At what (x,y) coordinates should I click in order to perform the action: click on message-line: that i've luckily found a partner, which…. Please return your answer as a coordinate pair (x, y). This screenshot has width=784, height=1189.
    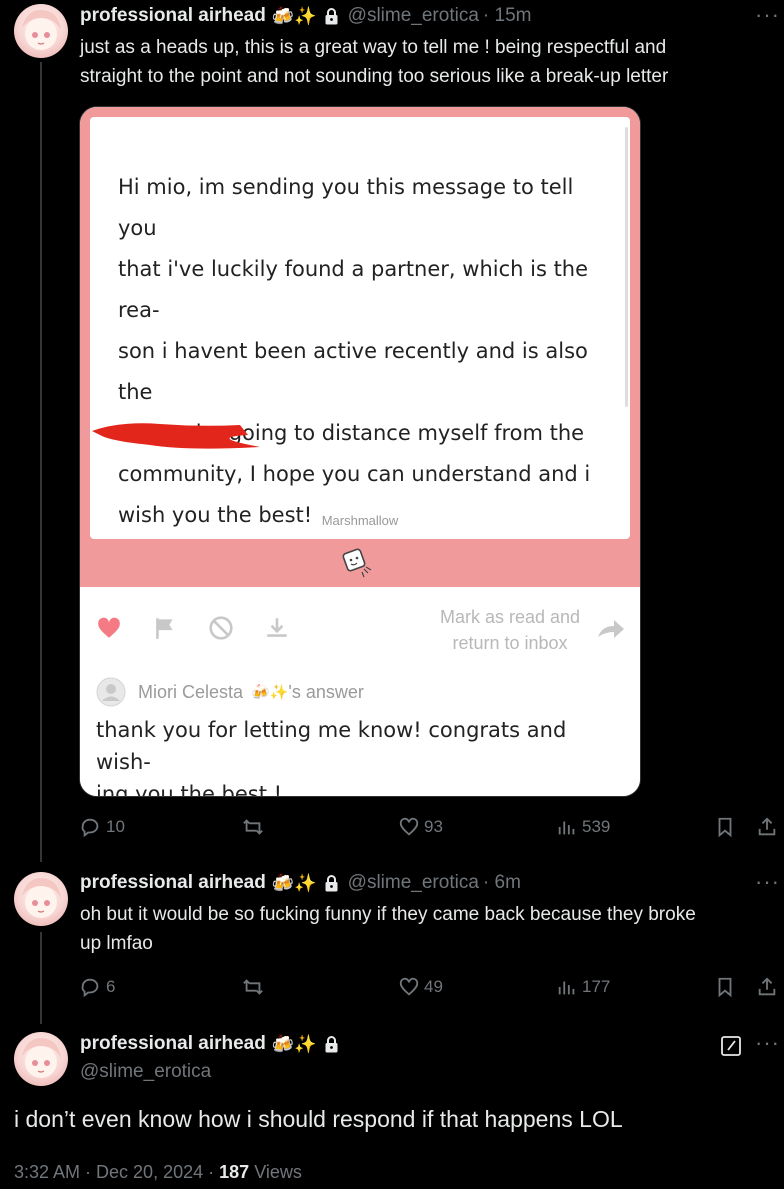
    Looking at the image, I should click on (353, 289).